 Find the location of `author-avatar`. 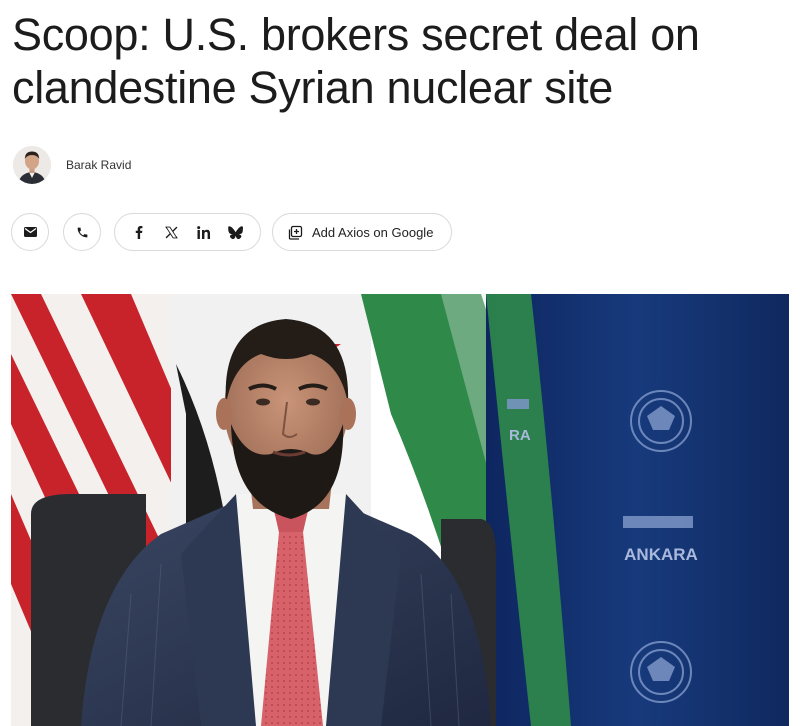

author-avatar is located at coordinates (32, 165).